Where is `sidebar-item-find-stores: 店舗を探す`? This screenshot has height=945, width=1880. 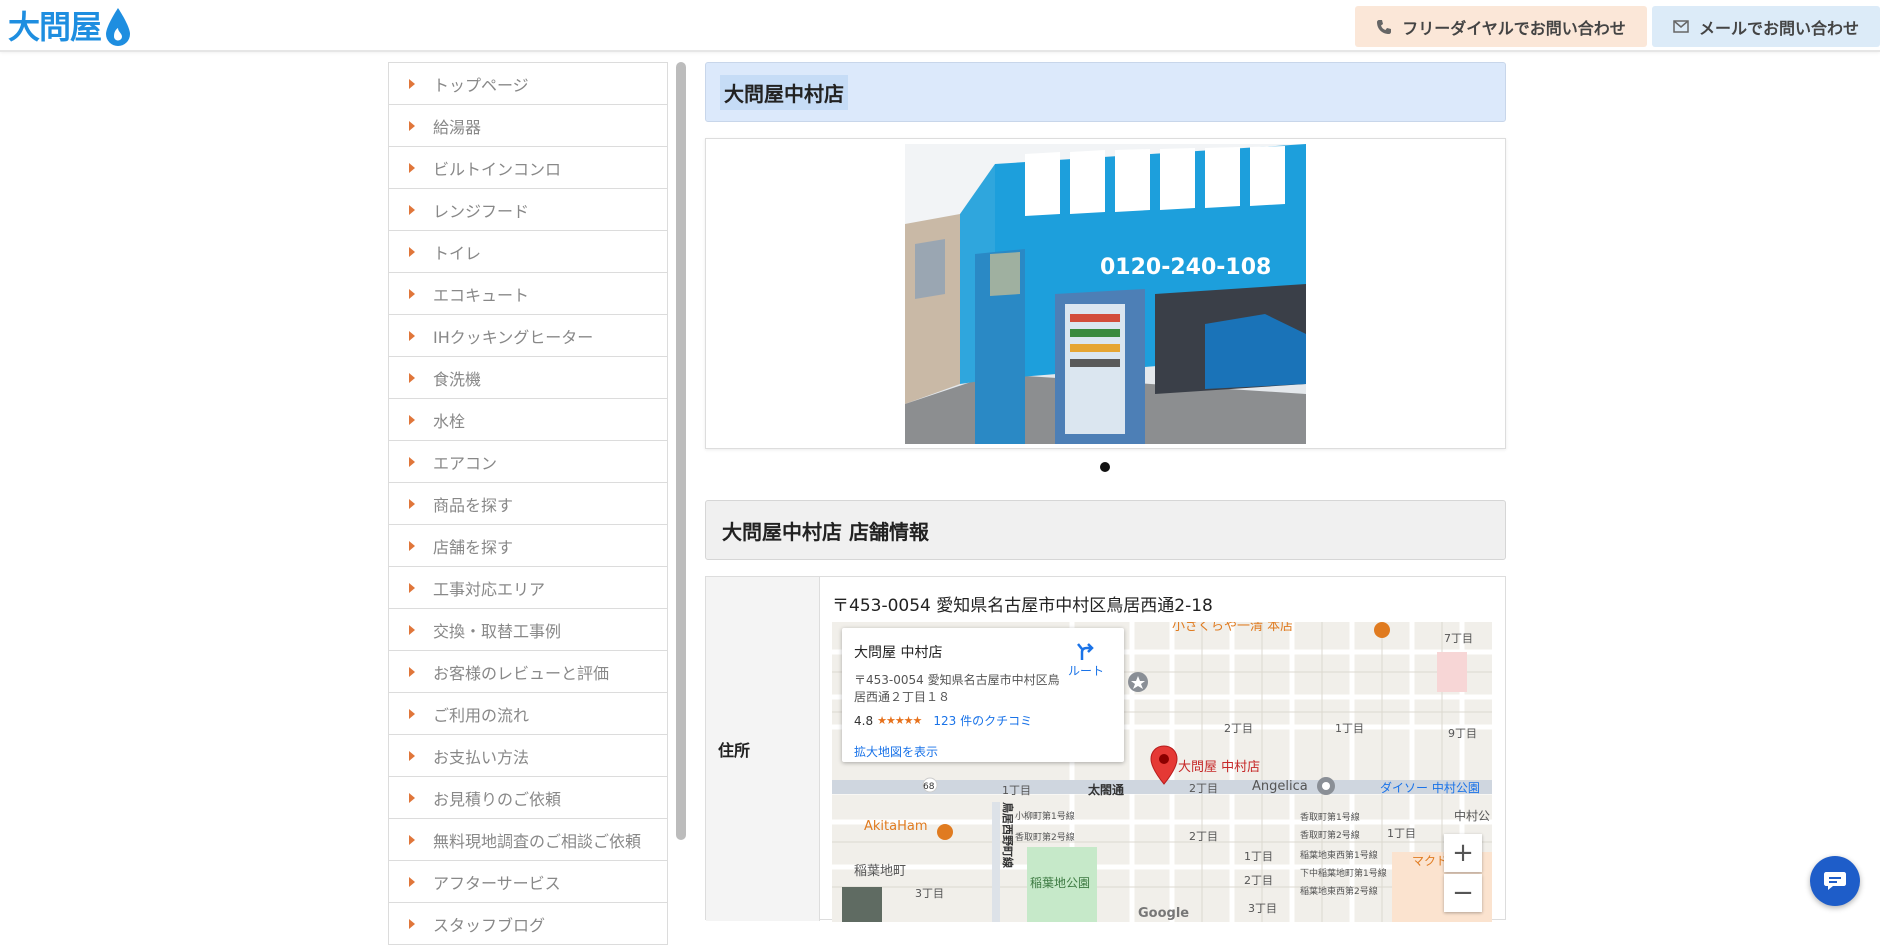
sidebar-item-find-stores: 店舗を探す is located at coordinates (528, 546).